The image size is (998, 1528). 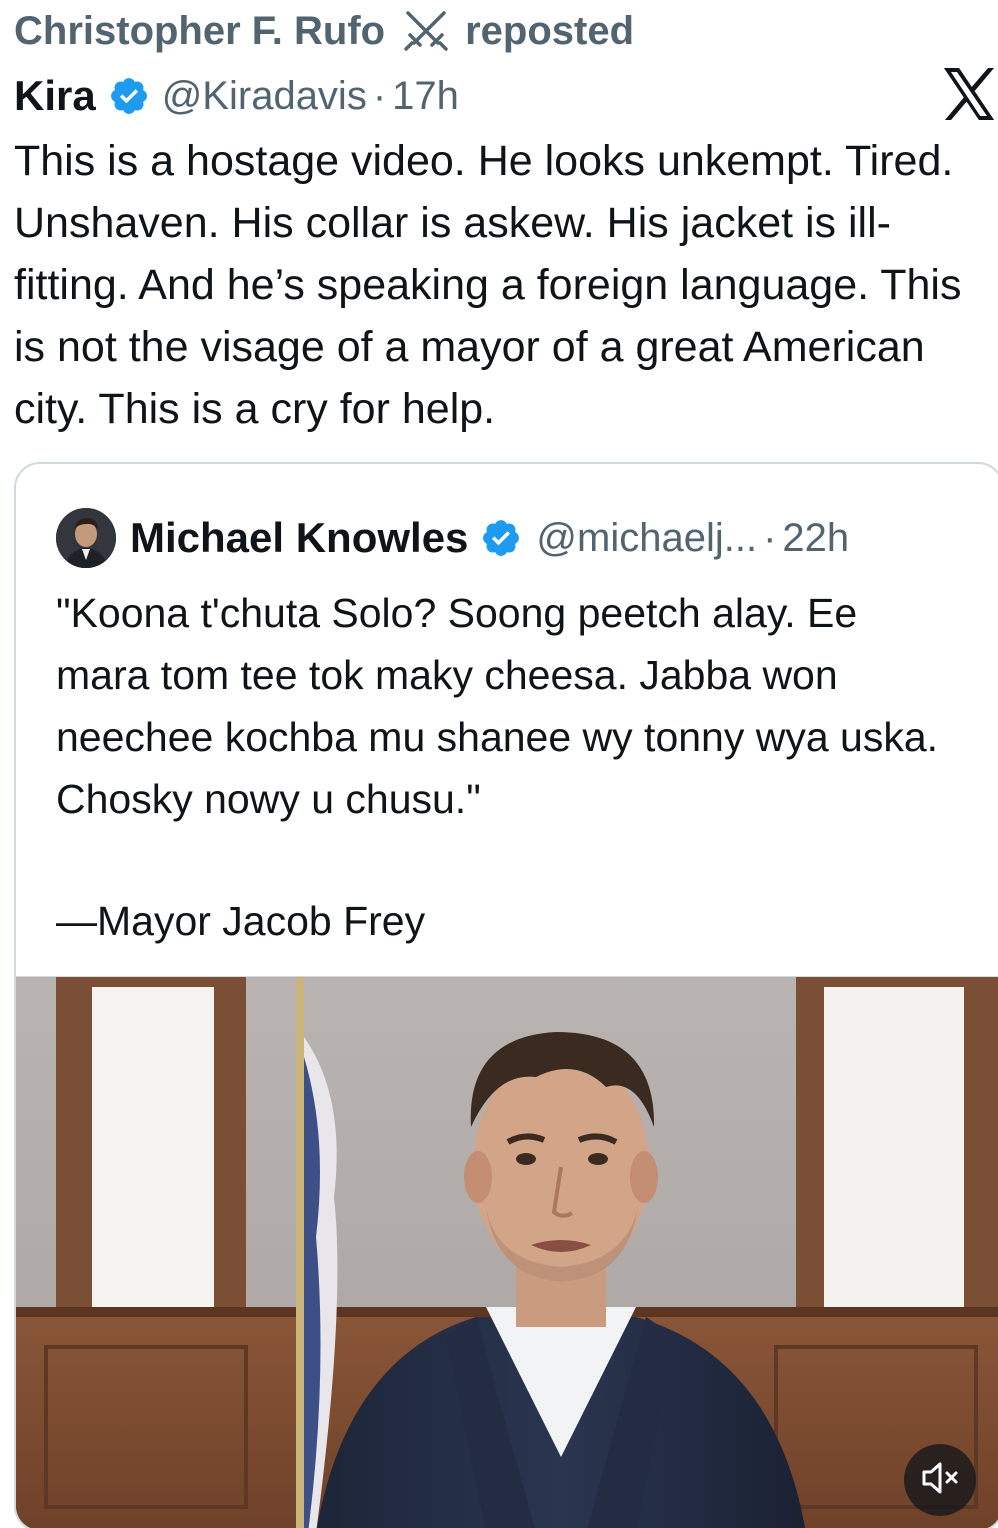 I want to click on author-name: Kira, so click(x=55, y=96).